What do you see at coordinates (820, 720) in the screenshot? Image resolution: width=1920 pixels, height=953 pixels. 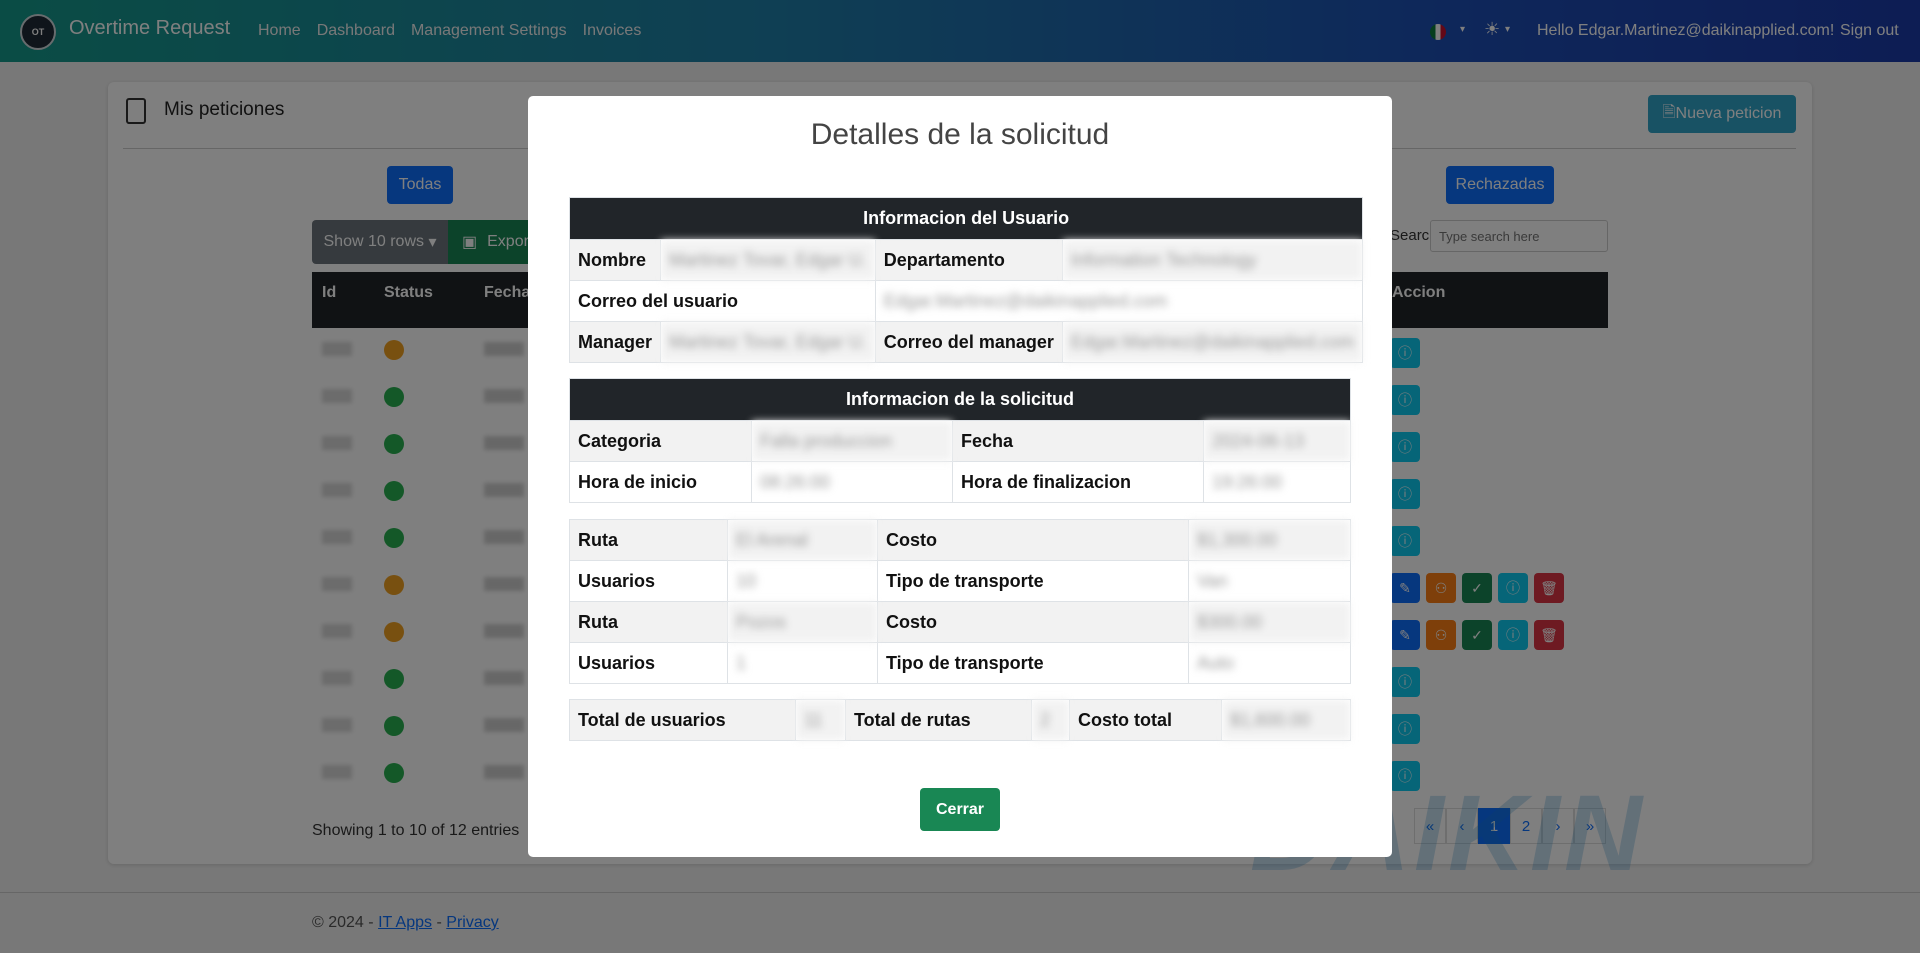 I see `total-usuarios-value: 11` at bounding box center [820, 720].